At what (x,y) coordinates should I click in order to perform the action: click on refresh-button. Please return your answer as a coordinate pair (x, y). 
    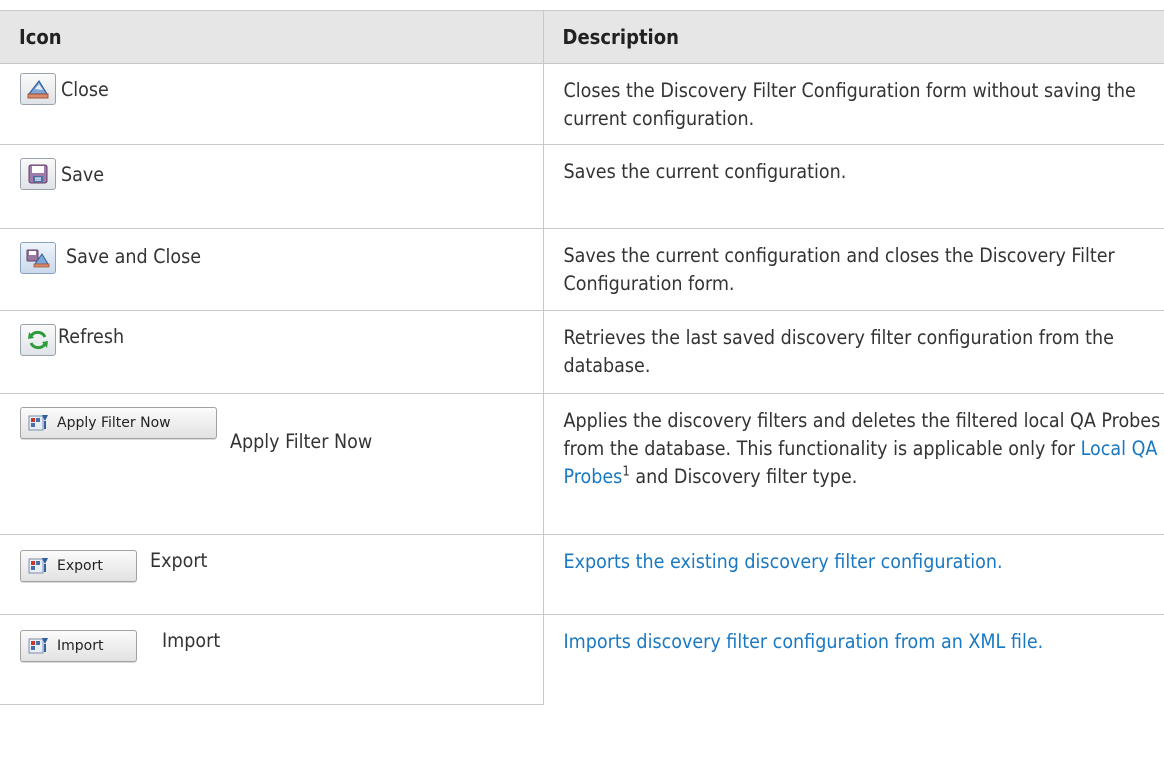
    Looking at the image, I should click on (38, 340).